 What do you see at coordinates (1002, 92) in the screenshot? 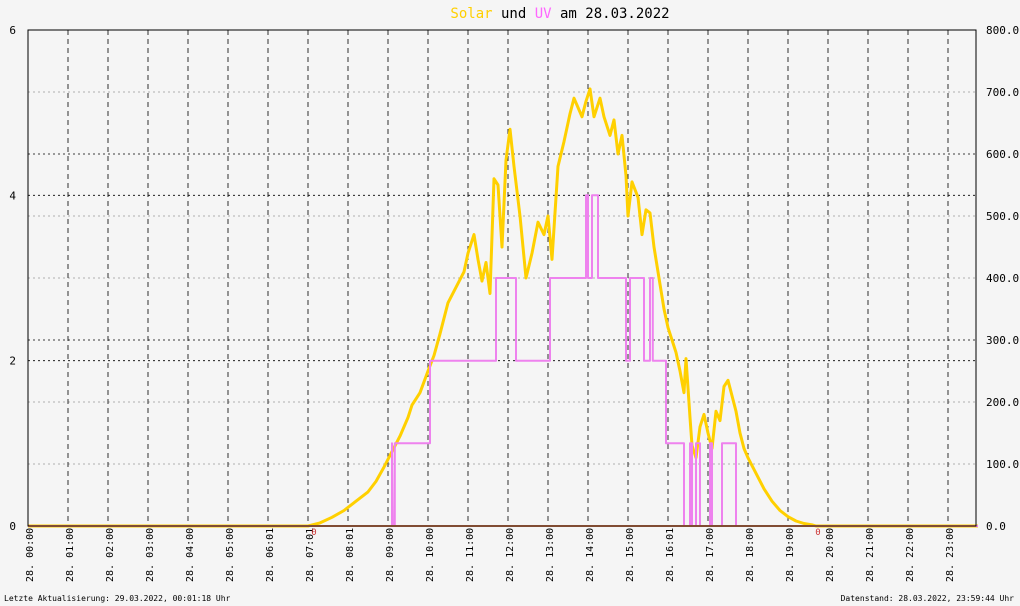
I see `y-right-tick: 700.0` at bounding box center [1002, 92].